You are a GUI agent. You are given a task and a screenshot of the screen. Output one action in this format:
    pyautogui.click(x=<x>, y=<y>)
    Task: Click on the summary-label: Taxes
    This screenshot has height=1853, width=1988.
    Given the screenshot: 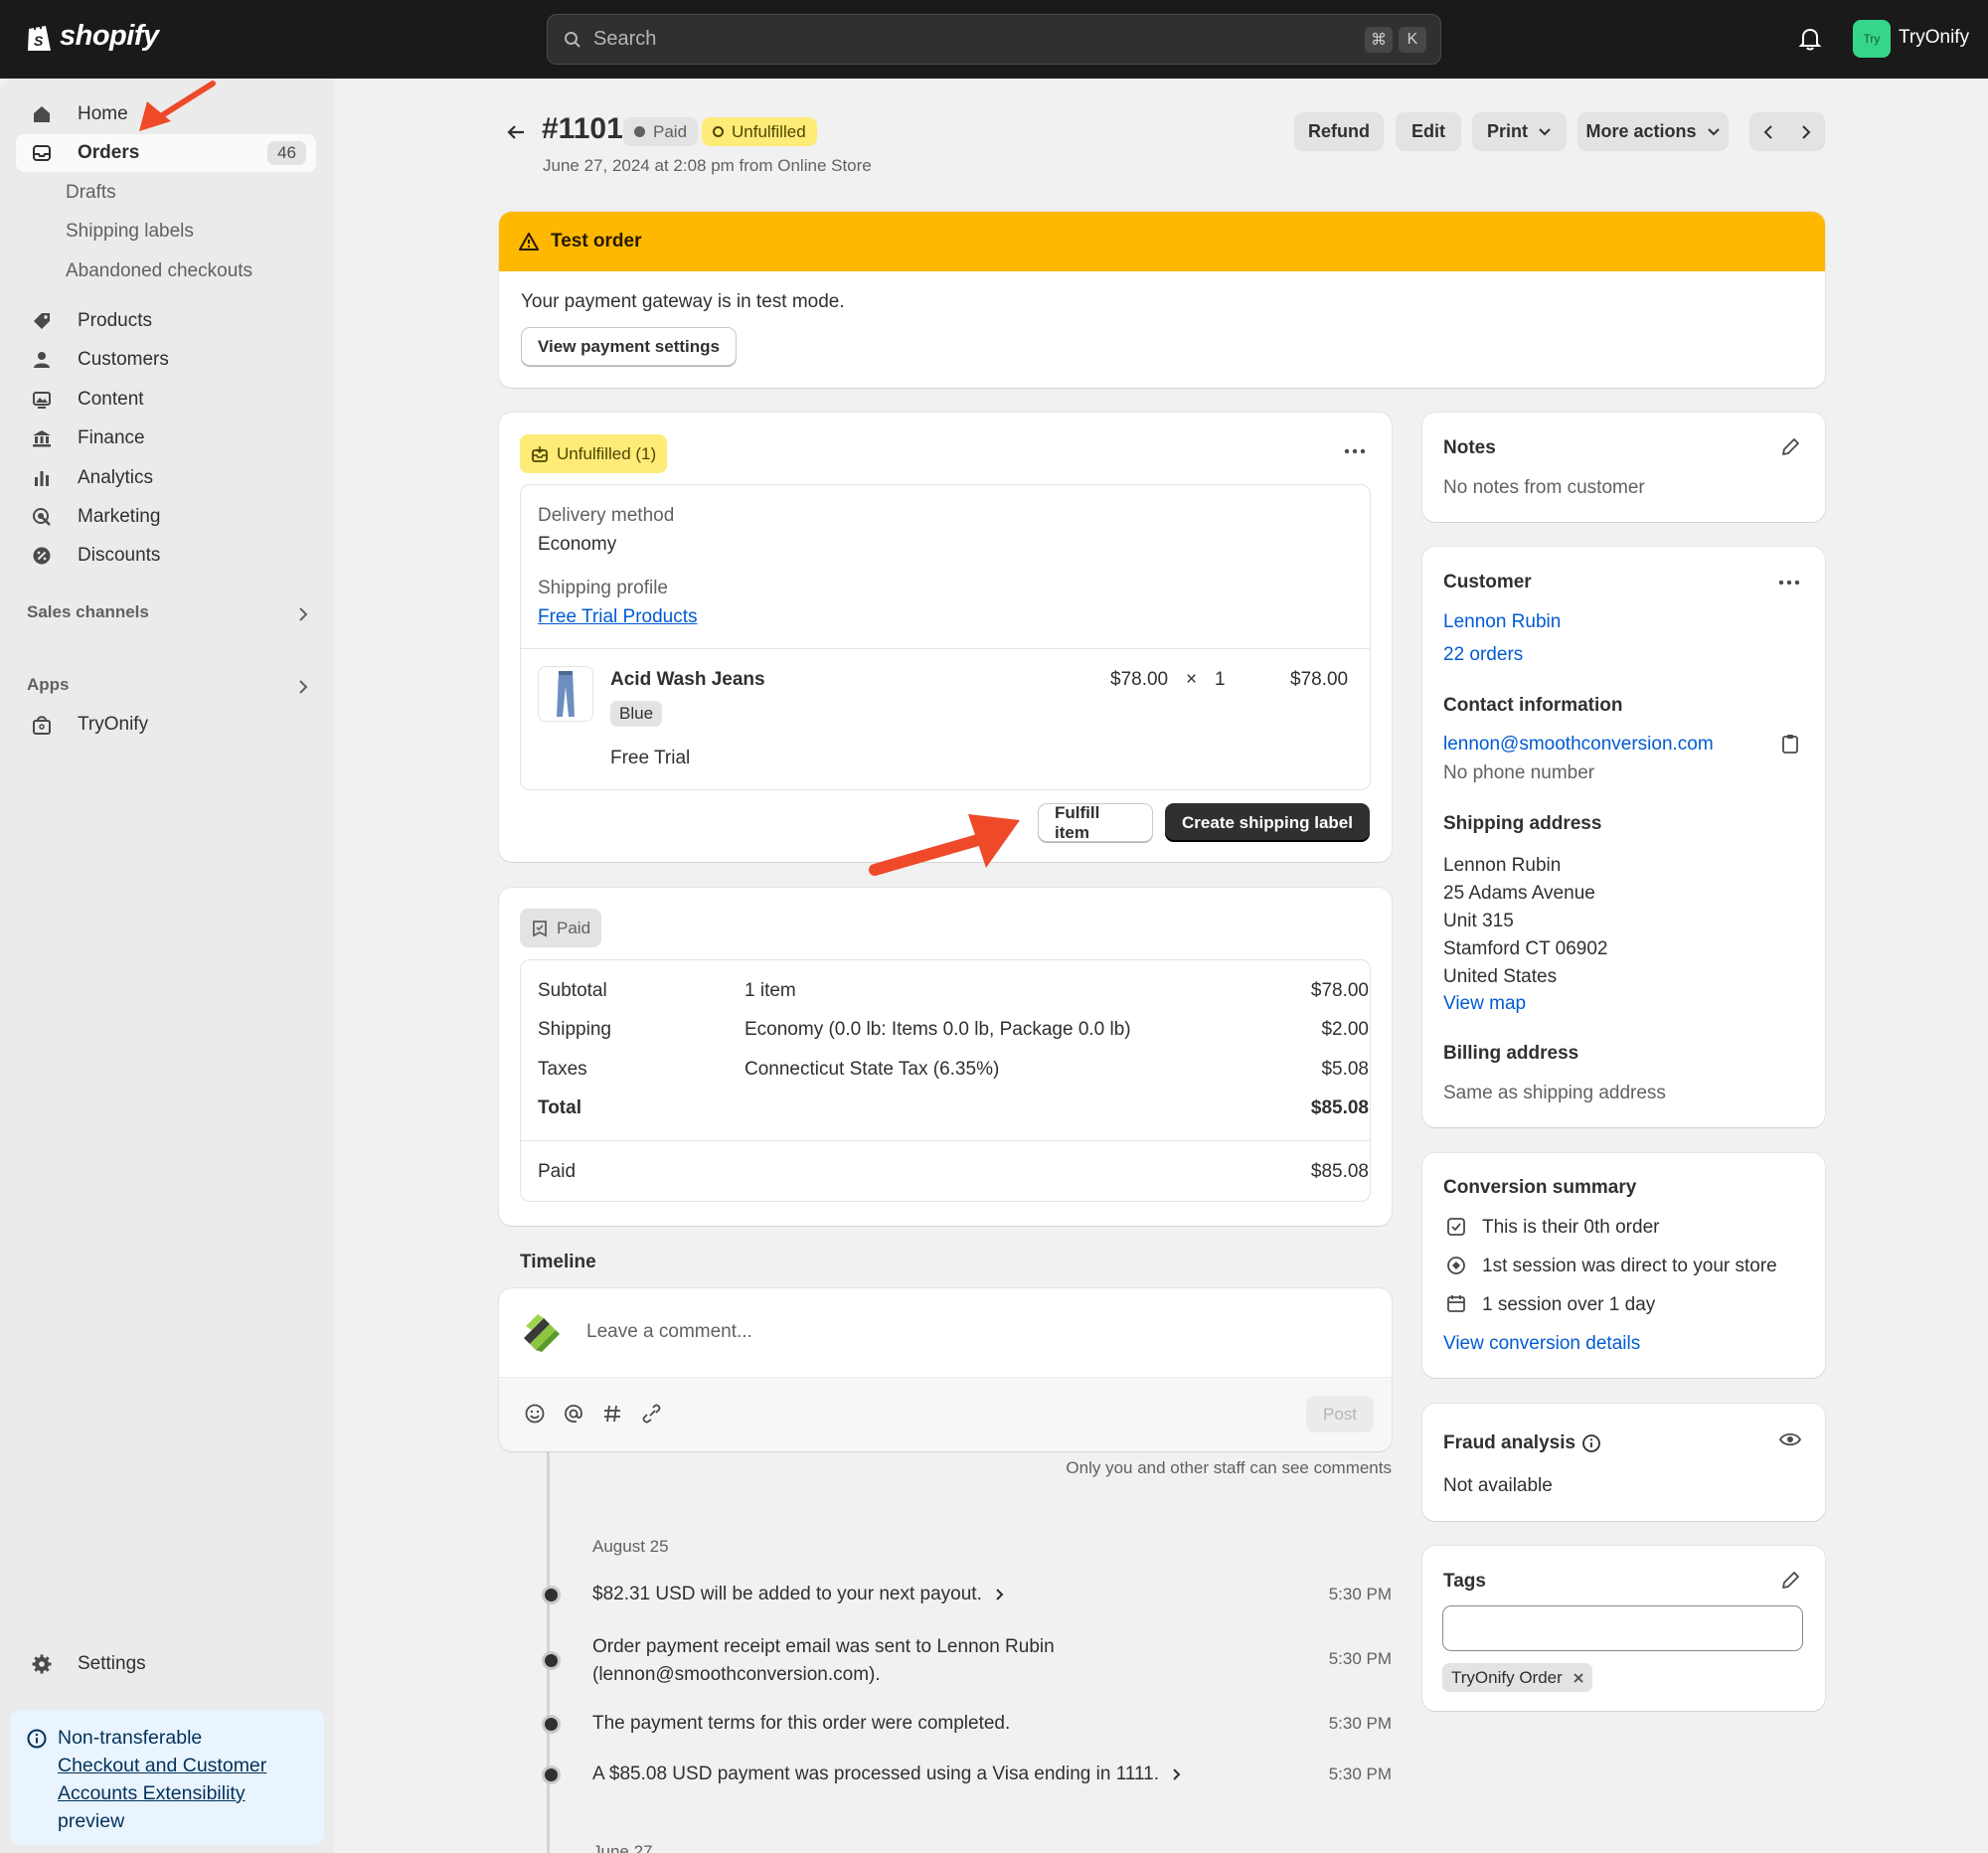 What is the action you would take?
    pyautogui.click(x=562, y=1070)
    